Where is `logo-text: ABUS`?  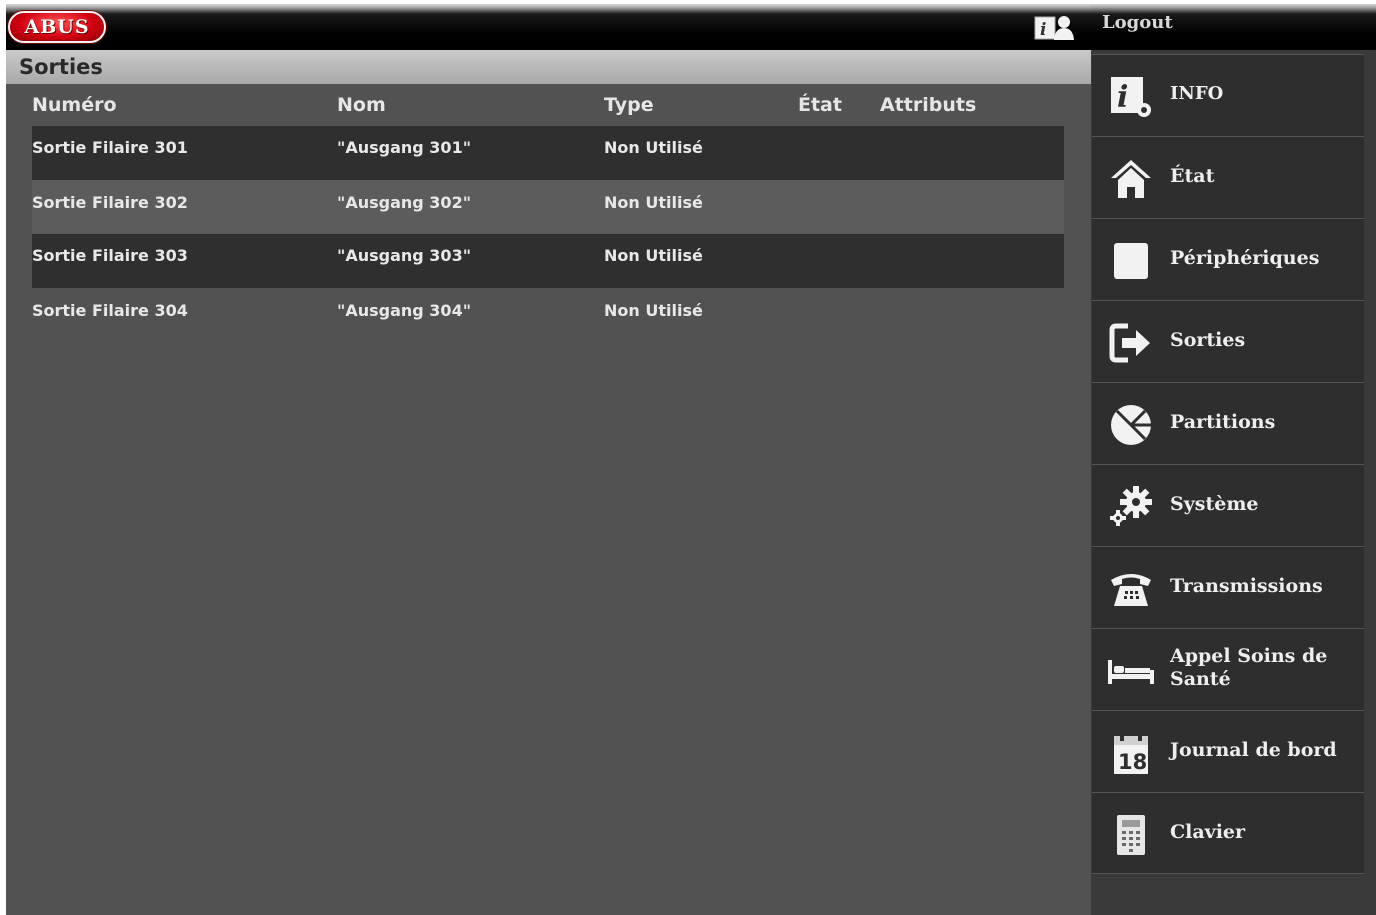 logo-text: ABUS is located at coordinates (57, 27).